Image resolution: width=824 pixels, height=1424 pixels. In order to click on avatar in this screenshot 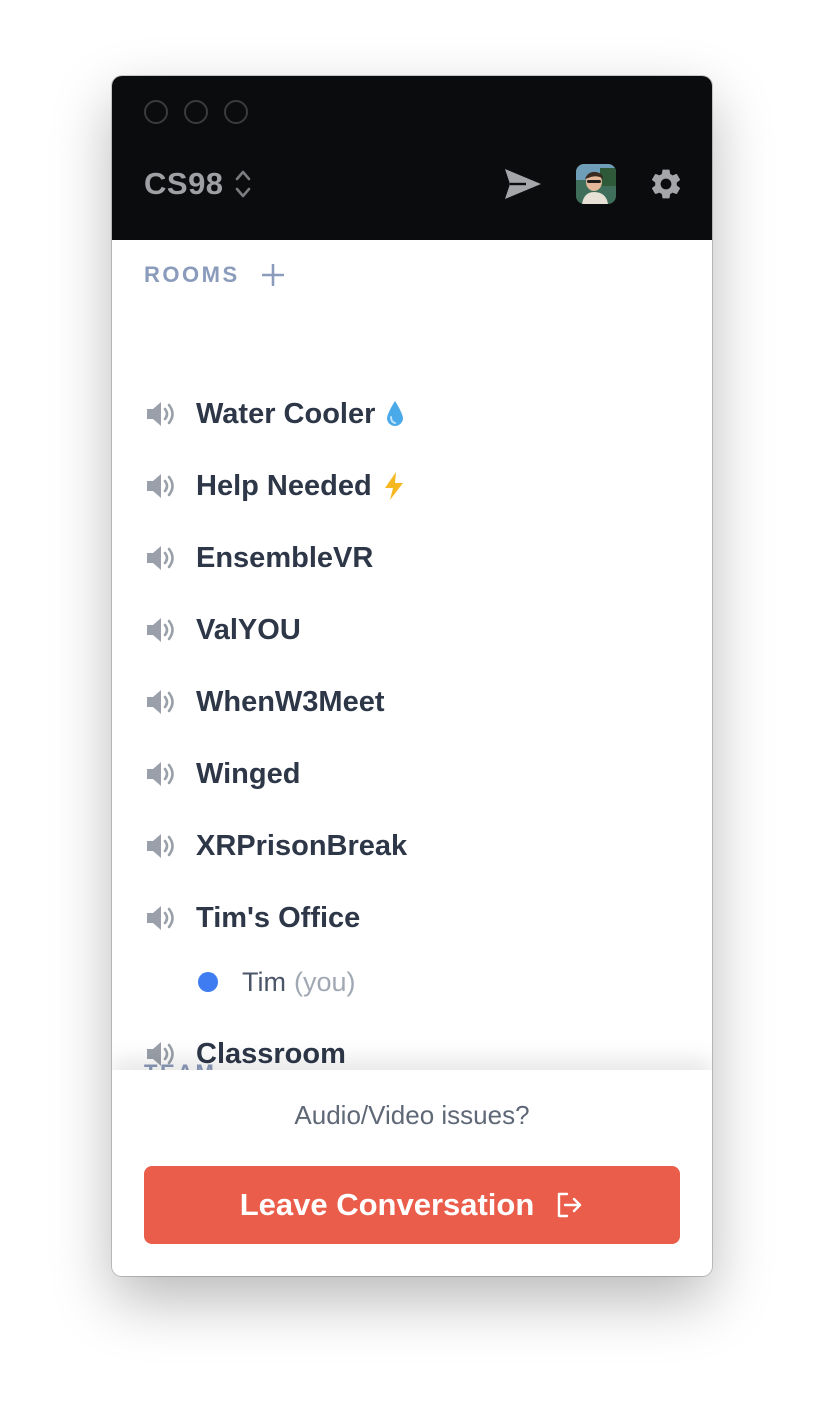, I will do `click(596, 184)`.